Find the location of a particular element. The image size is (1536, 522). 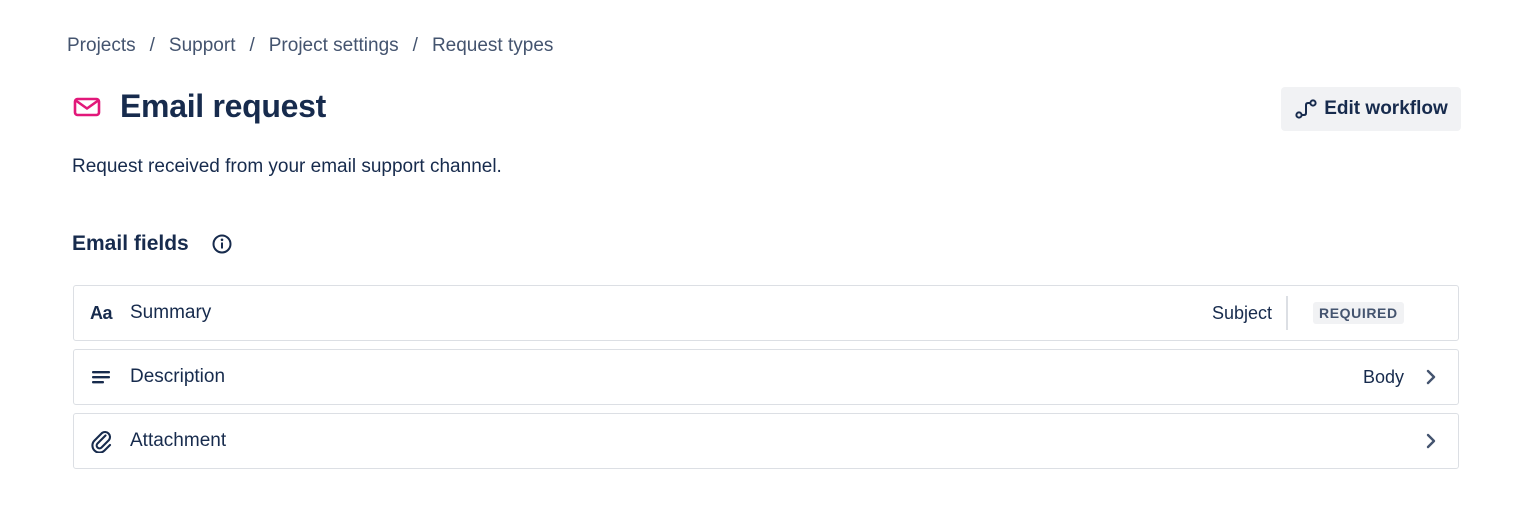

page-header: Email request is located at coordinates (199, 106).